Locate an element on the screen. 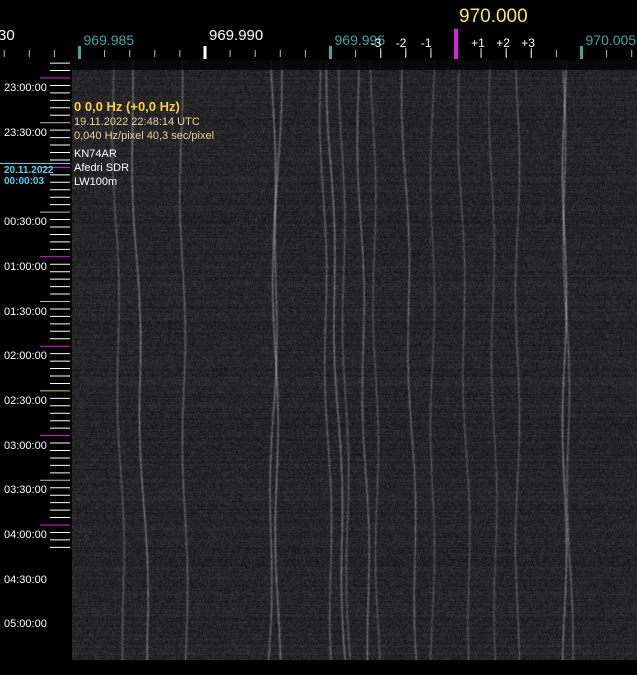 The image size is (637, 675). offset-label: +2 is located at coordinates (503, 43).